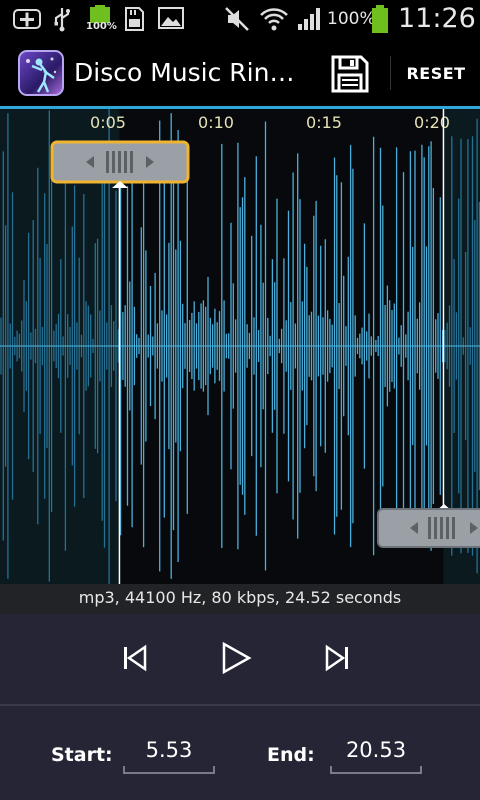 This screenshot has width=480, height=800. I want to click on sd-card-icon, so click(134, 19).